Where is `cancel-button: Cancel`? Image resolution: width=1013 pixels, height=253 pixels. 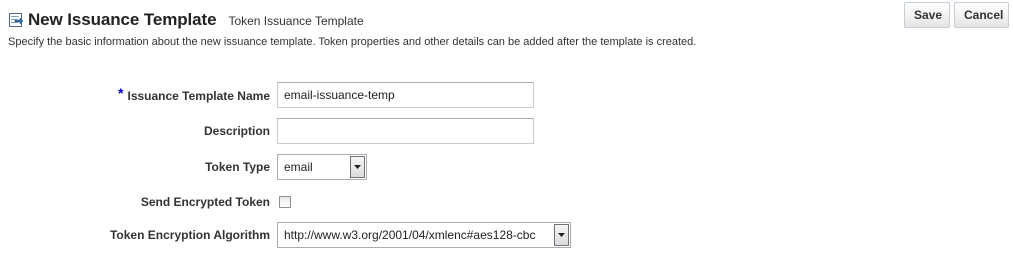 cancel-button: Cancel is located at coordinates (981, 15).